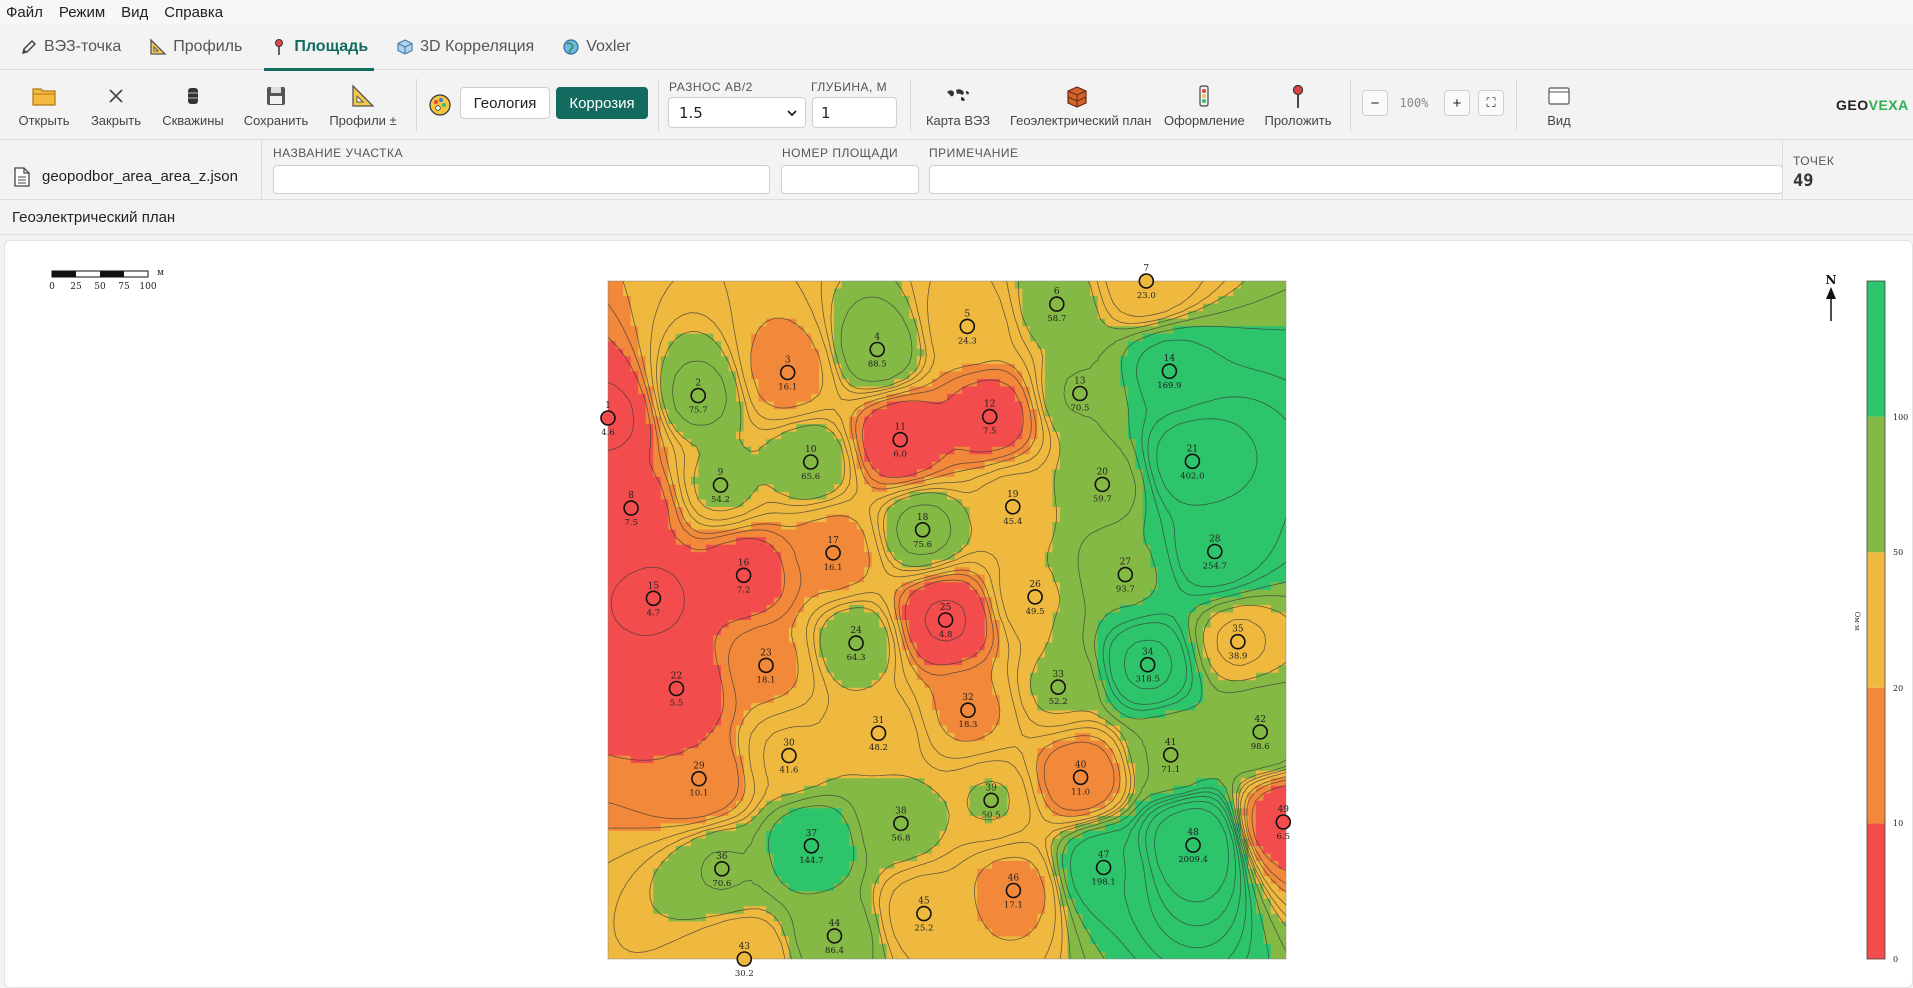 Image resolution: width=1913 pixels, height=988 pixels. Describe the element at coordinates (193, 105) in the screenshot. I see `wells-button: Скважины` at that location.